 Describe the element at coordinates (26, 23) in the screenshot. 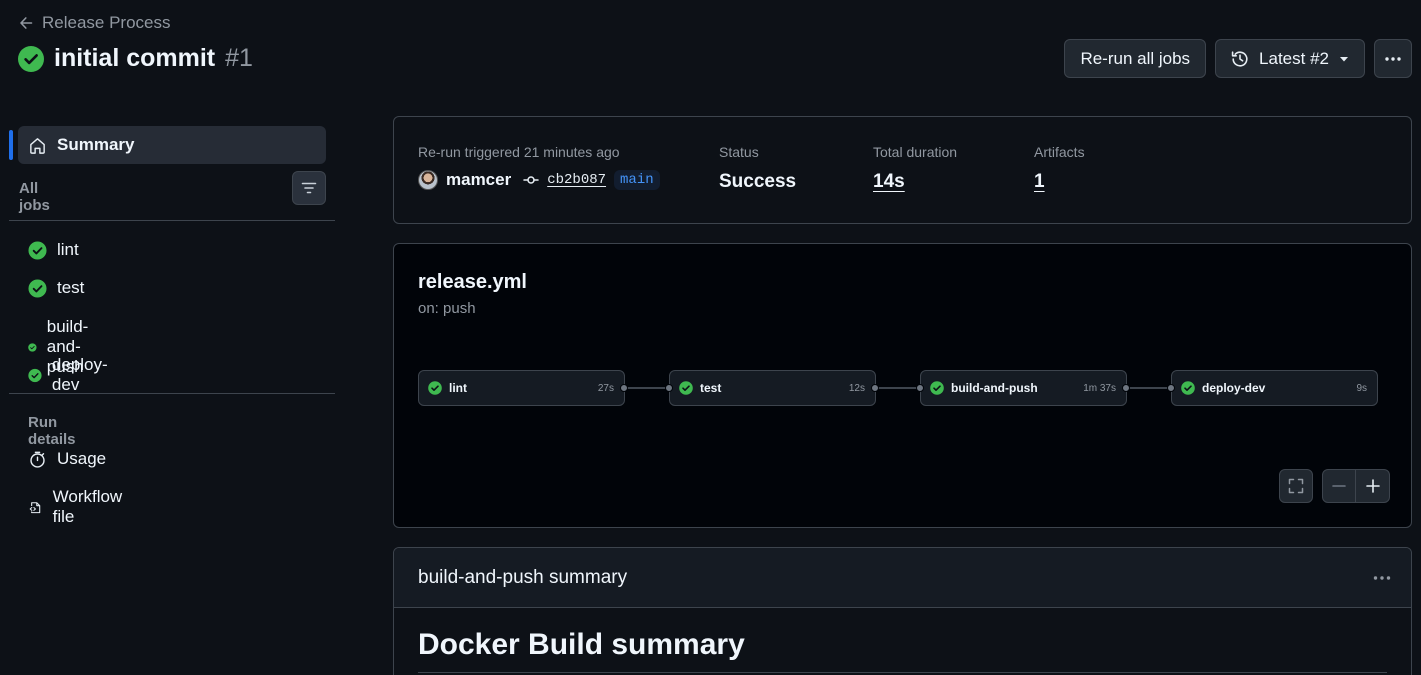

I see `arrow-left-icon` at that location.